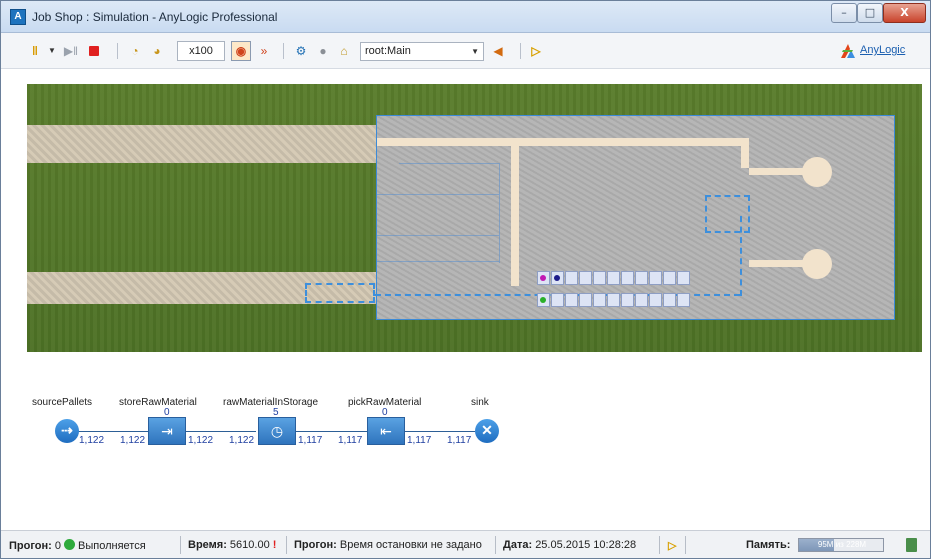 This screenshot has height=559, width=931. What do you see at coordinates (727, 214) in the screenshot?
I see `storage-area` at bounding box center [727, 214].